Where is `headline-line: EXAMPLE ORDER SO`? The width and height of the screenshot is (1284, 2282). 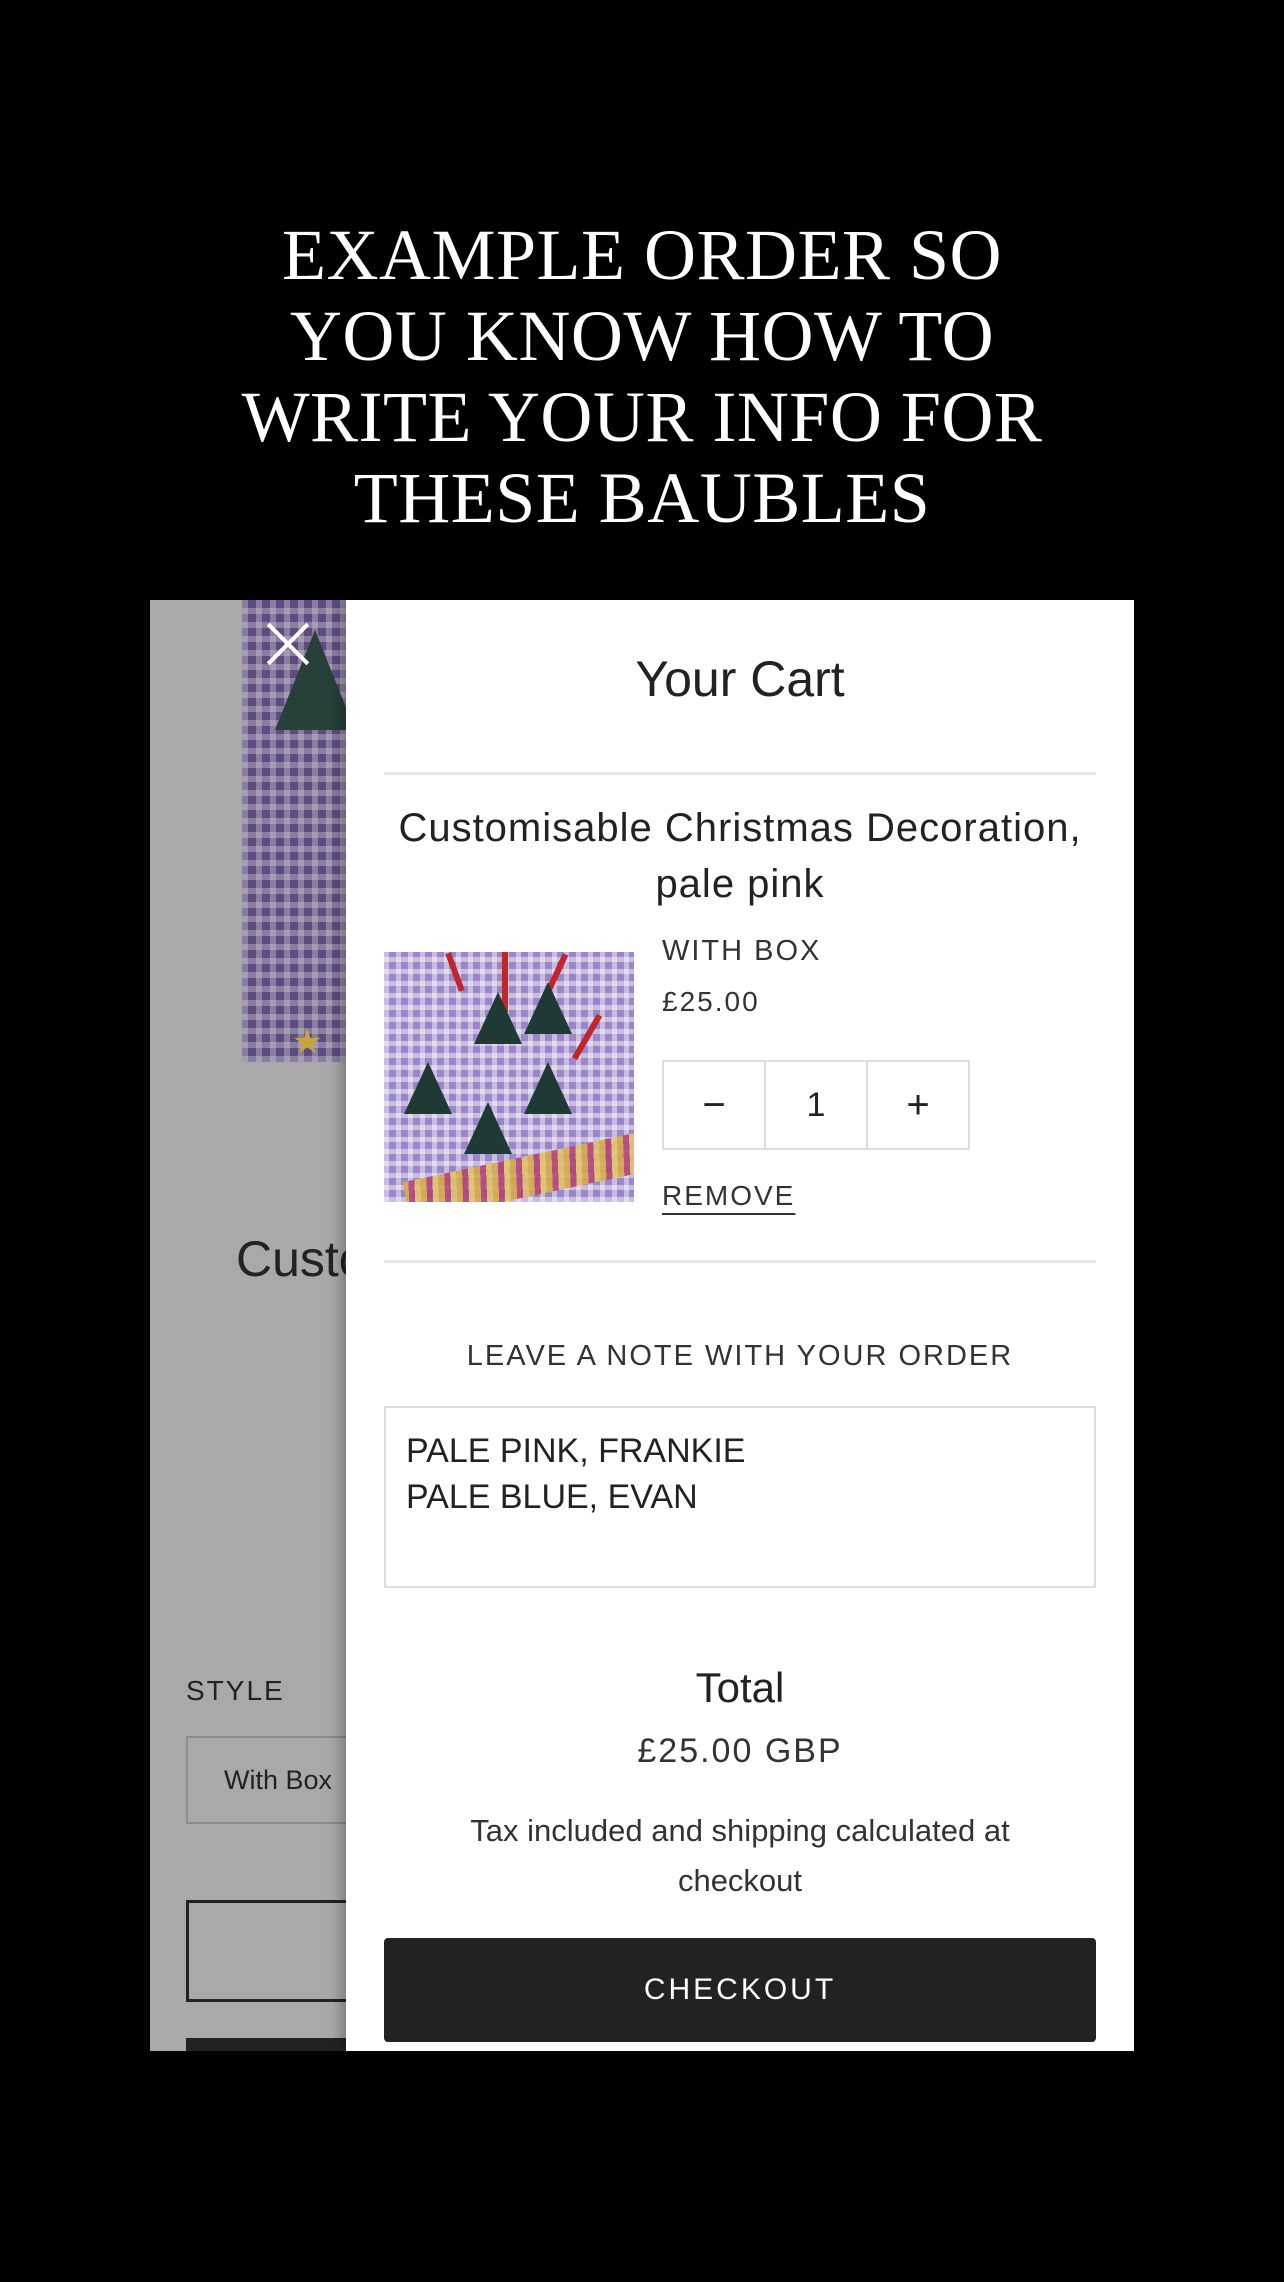 headline-line: EXAMPLE ORDER SO is located at coordinates (642, 255).